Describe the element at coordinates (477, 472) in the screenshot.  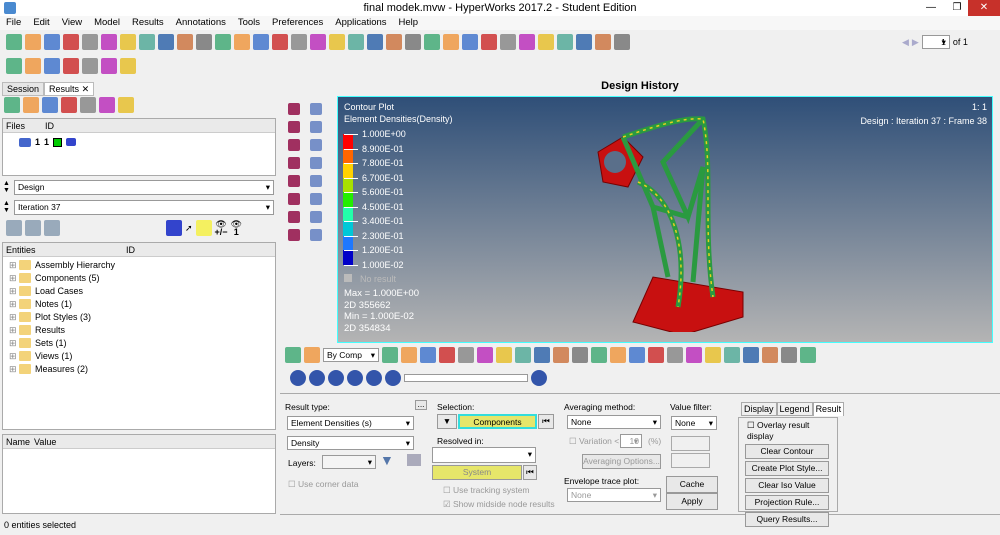
I see `system-button: System` at that location.